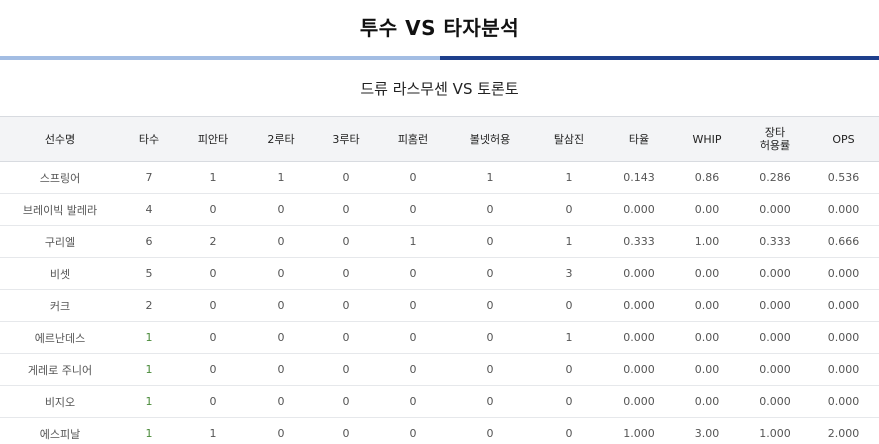 This screenshot has height=444, width=879. I want to click on column-header: 탈삼진, so click(569, 139).